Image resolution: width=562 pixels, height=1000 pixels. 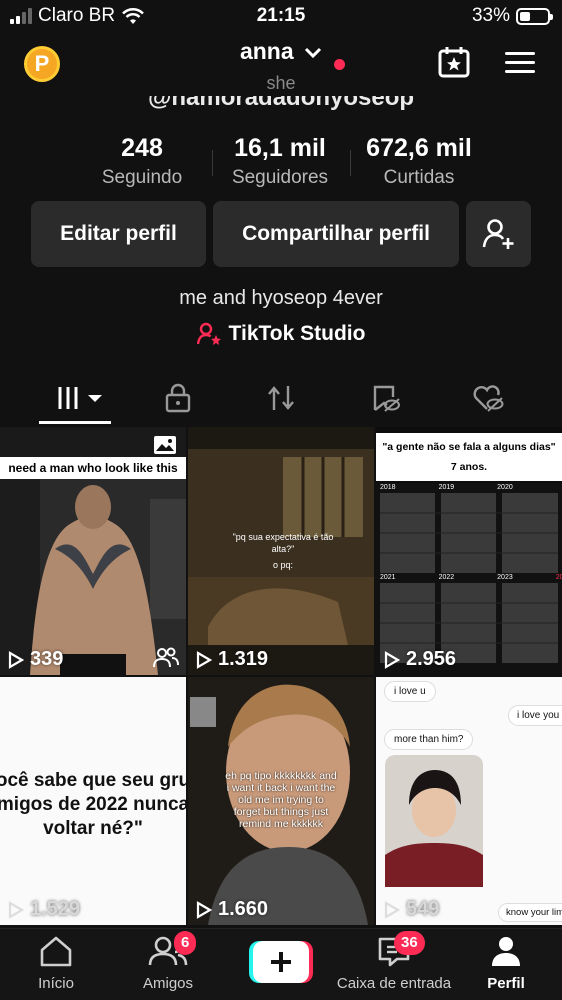 What do you see at coordinates (93, 468) in the screenshot?
I see `video-caption: need a man who look like this` at bounding box center [93, 468].